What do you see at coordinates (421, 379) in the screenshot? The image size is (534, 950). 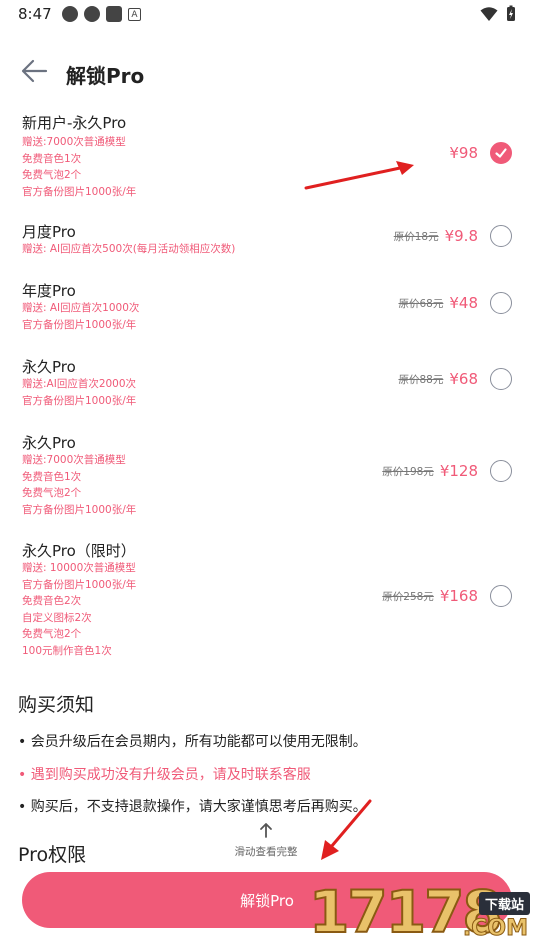 I see `plan-original-price: 原价88元` at bounding box center [421, 379].